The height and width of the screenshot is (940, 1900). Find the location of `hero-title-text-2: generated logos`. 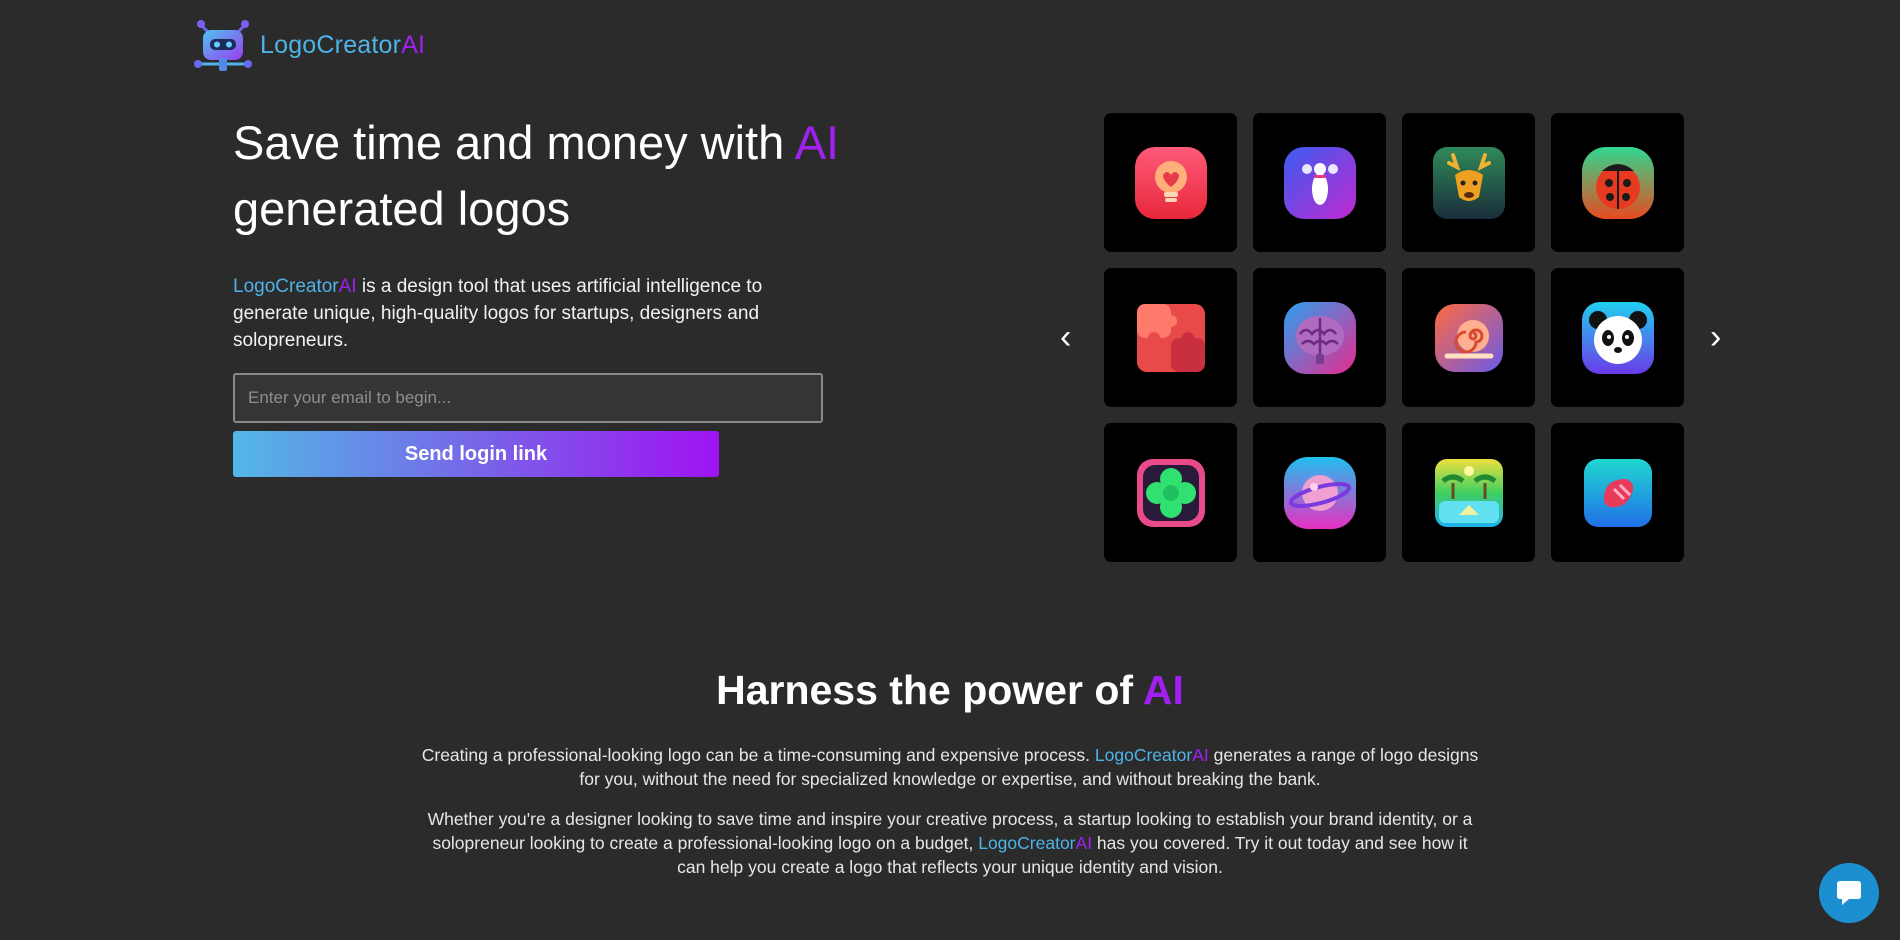

hero-title-text-2: generated logos is located at coordinates (402, 208).